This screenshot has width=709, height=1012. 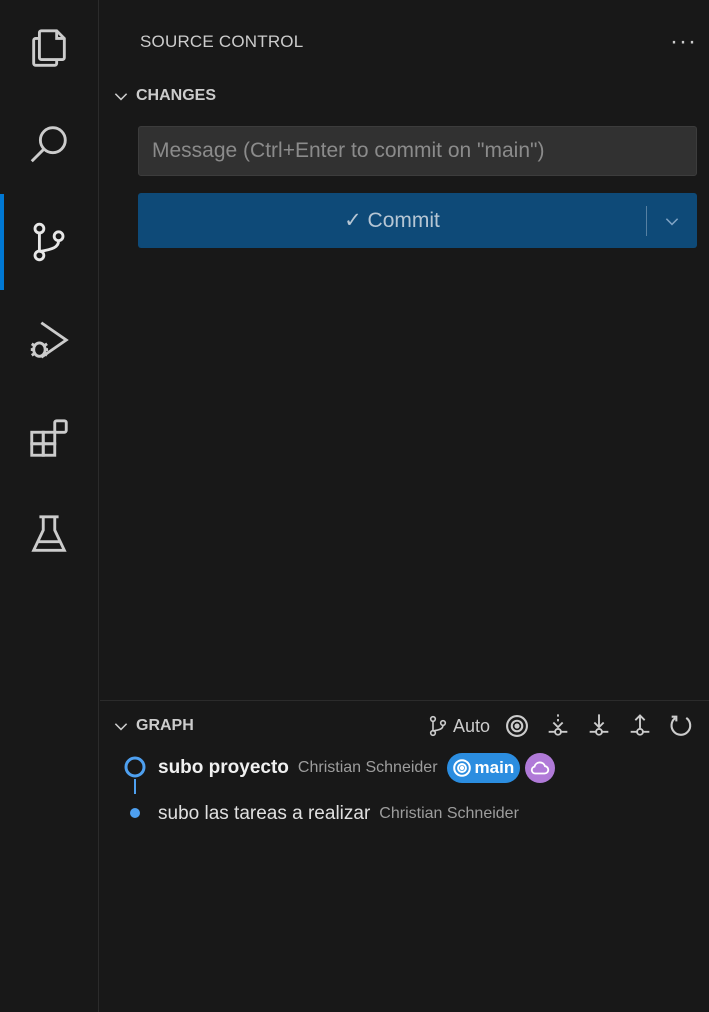 What do you see at coordinates (683, 42) in the screenshot?
I see `more-actions-icon: ···` at bounding box center [683, 42].